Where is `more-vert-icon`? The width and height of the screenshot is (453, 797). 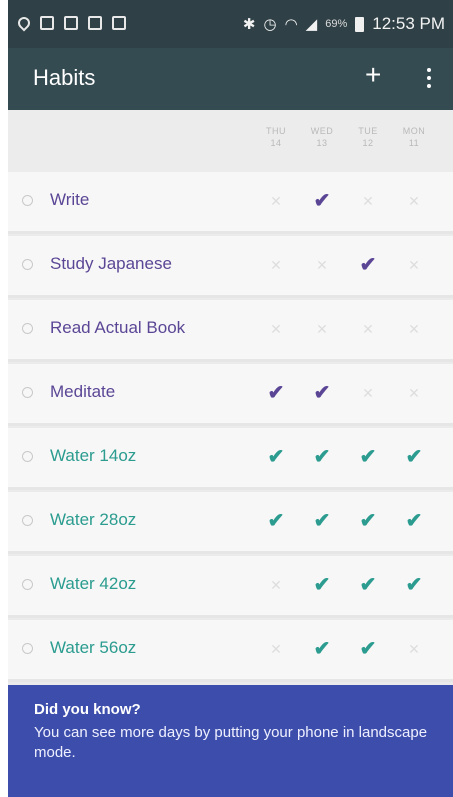
more-vert-icon is located at coordinates (429, 78).